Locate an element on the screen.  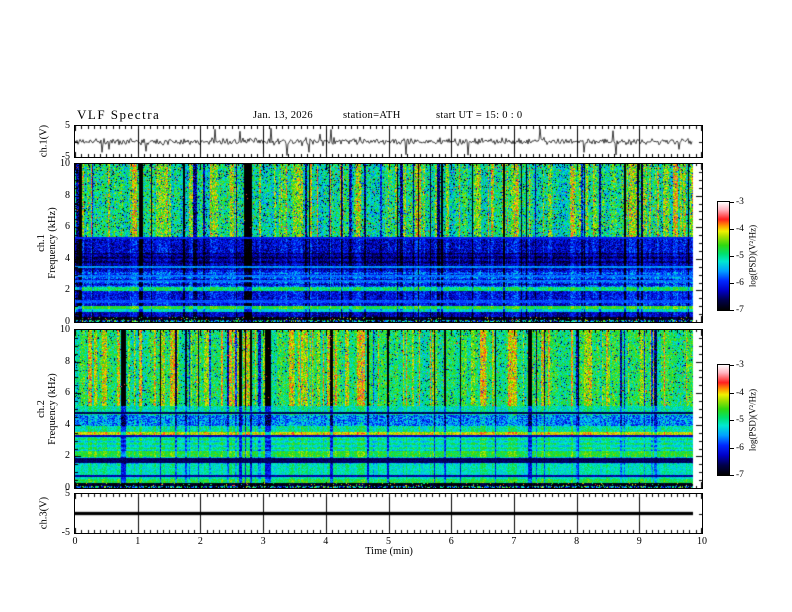
colorbar-ch2-gradient is located at coordinates (723, 420).